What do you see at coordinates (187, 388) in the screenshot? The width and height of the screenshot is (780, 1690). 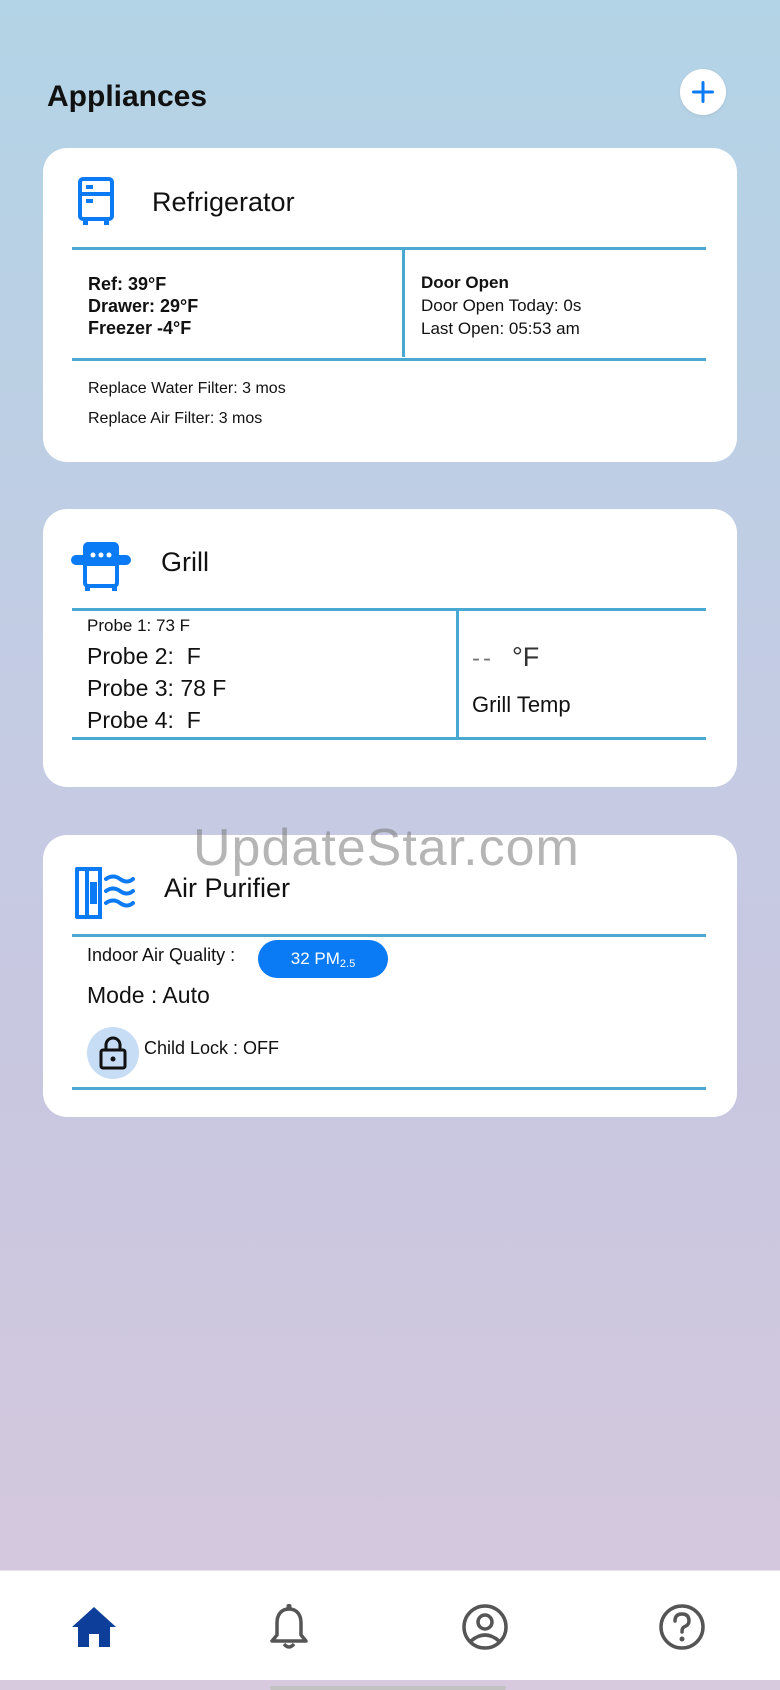 I see `water-filter-status: Replace Water Filter: 3 mos` at bounding box center [187, 388].